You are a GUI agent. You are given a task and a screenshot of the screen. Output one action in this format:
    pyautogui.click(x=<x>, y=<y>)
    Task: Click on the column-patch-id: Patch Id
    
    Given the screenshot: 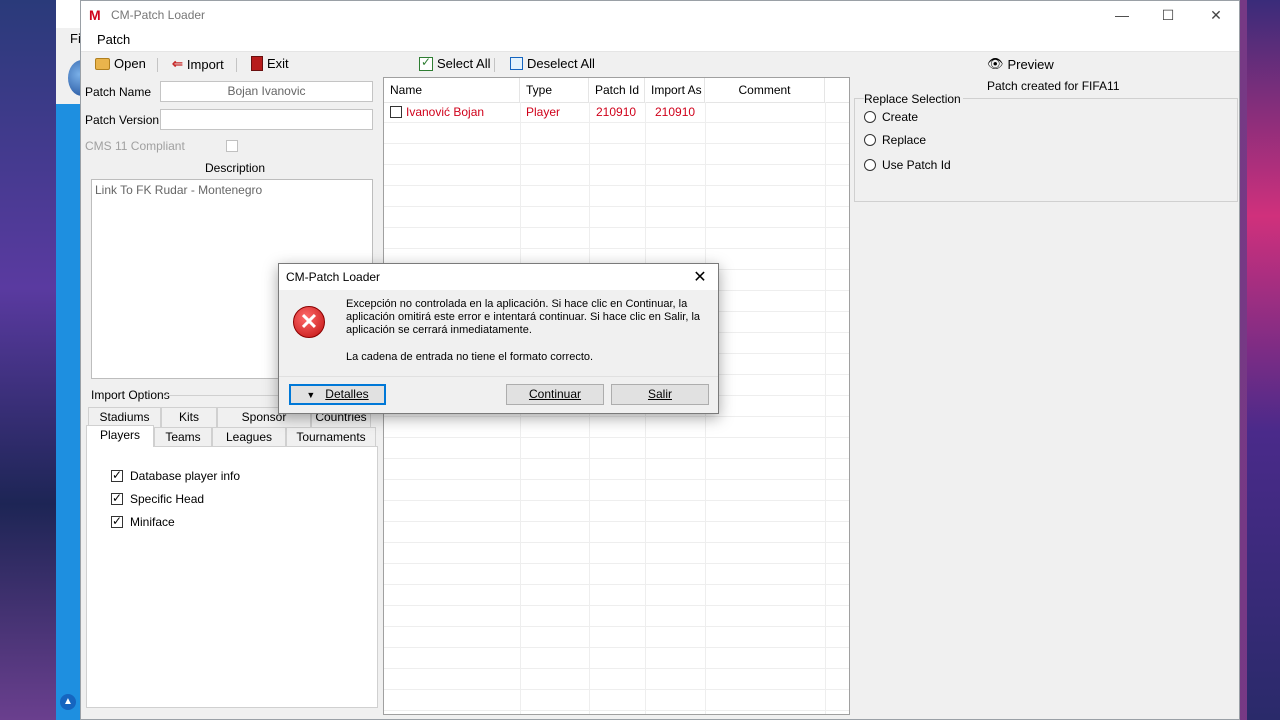 What is the action you would take?
    pyautogui.click(x=617, y=90)
    